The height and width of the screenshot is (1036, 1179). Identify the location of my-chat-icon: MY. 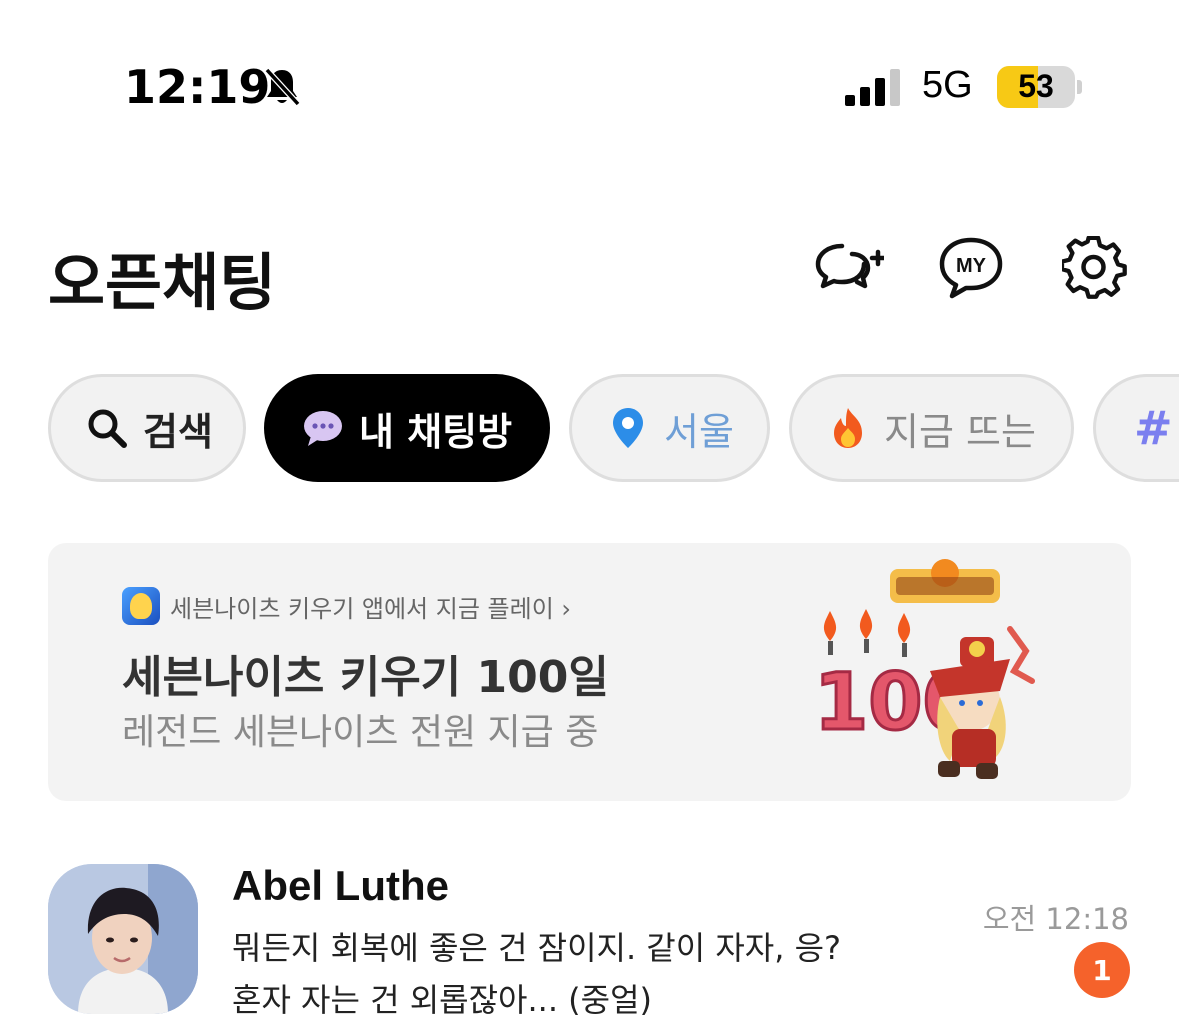
(971, 269).